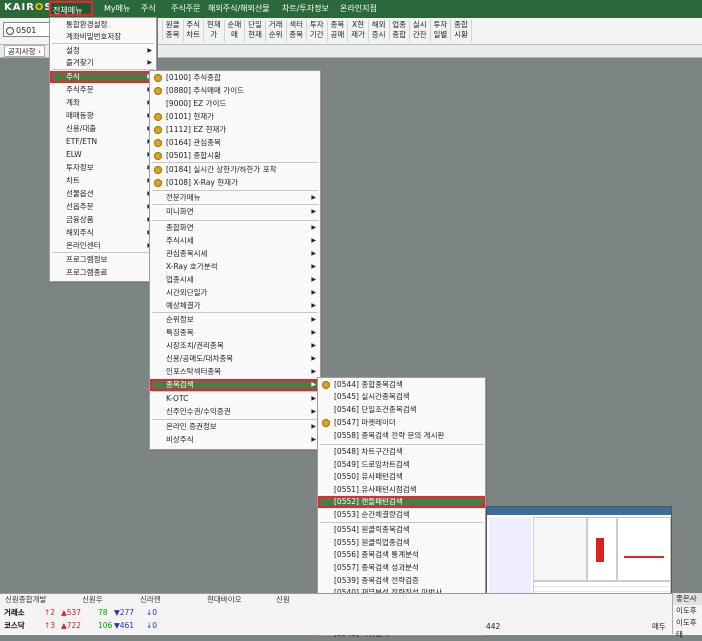 This screenshot has width=702, height=641. Describe the element at coordinates (103, 77) in the screenshot. I see `menu1-item: 주식▶` at that location.